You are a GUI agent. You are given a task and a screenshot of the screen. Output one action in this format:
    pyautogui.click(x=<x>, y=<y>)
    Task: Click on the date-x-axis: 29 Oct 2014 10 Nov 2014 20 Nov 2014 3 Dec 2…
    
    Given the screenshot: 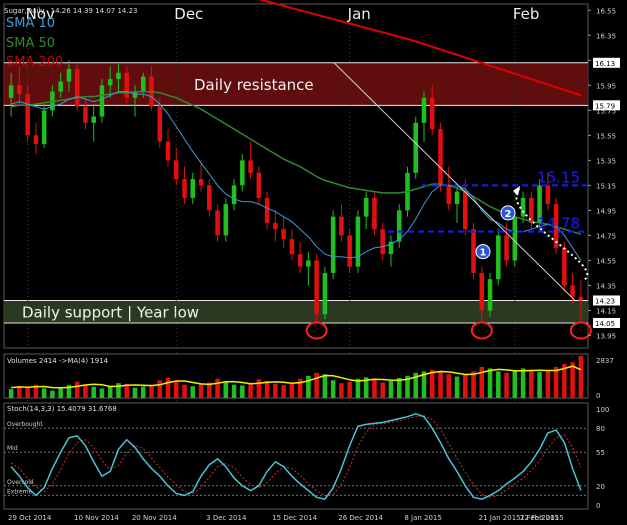 What is the action you would take?
    pyautogui.click(x=286, y=518)
    